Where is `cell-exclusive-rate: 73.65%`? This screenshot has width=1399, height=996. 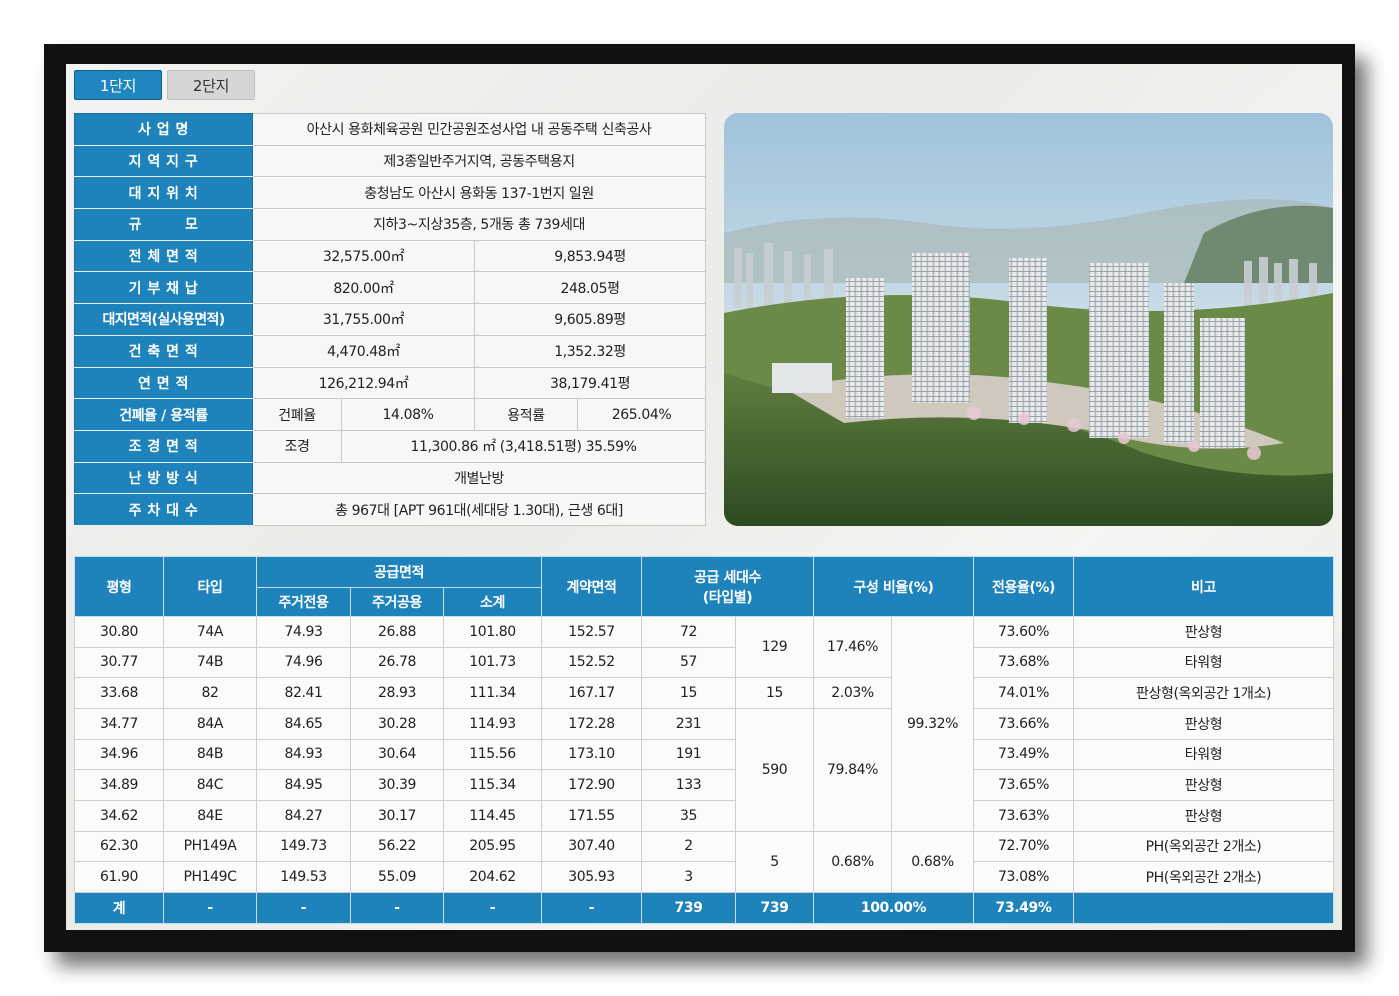
cell-exclusive-rate: 73.65% is located at coordinates (1024, 785).